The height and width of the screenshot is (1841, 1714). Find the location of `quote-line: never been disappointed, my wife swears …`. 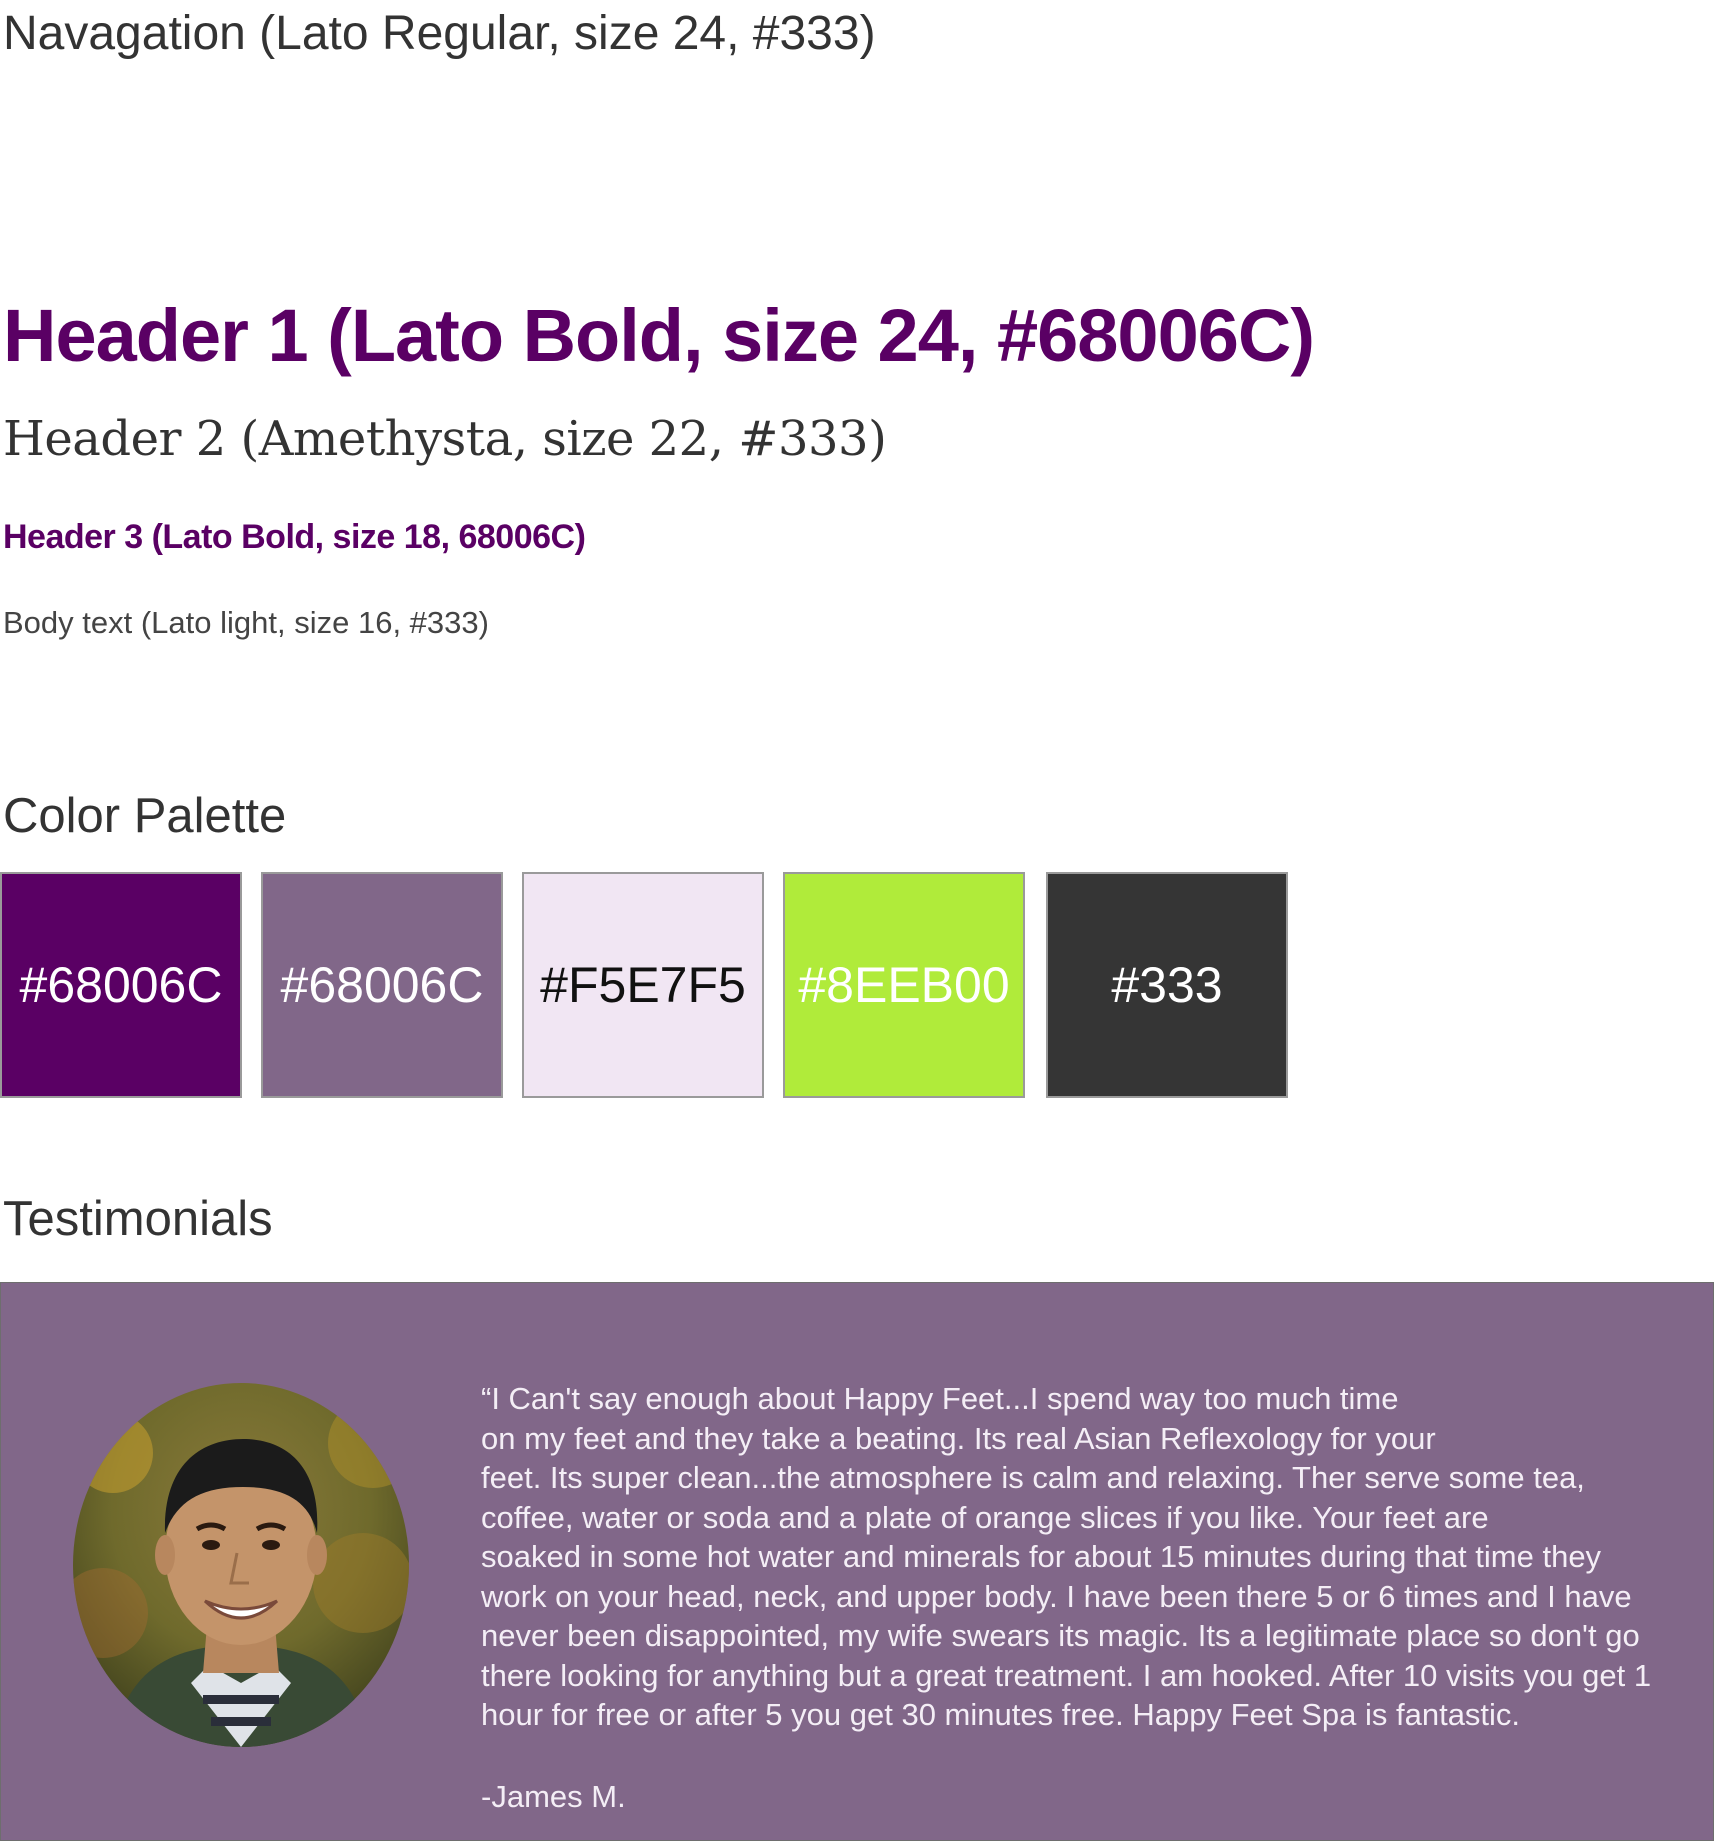

quote-line: never been disappointed, my wife swears … is located at coordinates (1060, 1635).